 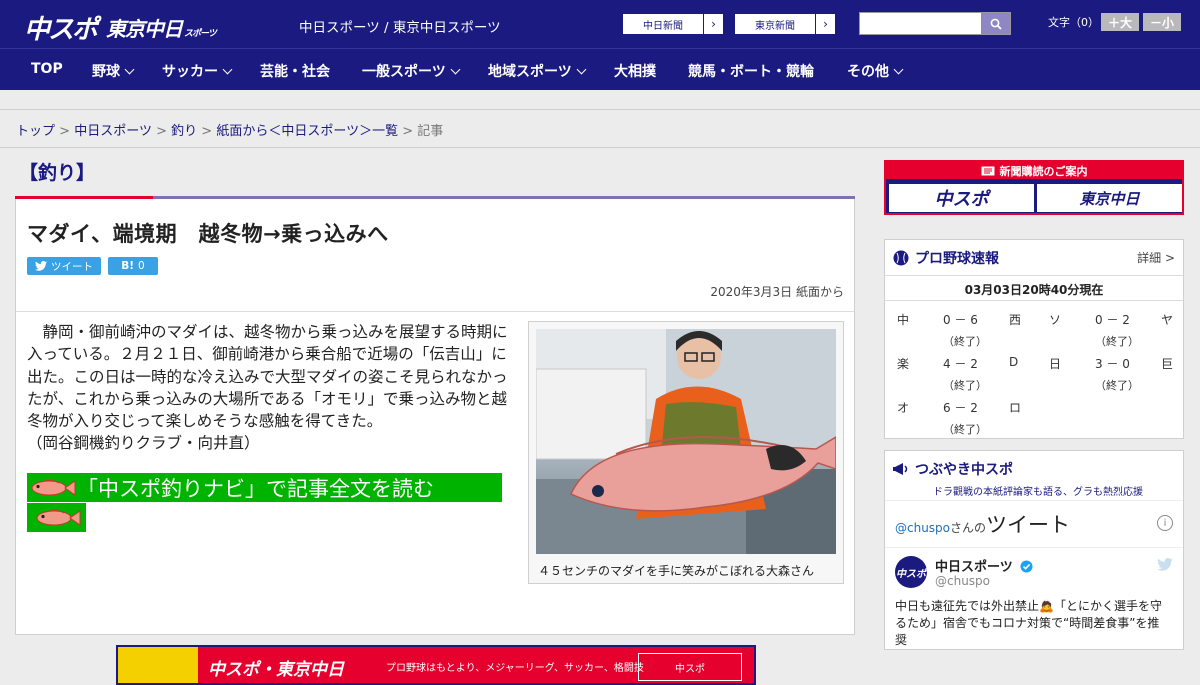 I want to click on logo-chuspo: 中スポ, so click(x=61, y=27).